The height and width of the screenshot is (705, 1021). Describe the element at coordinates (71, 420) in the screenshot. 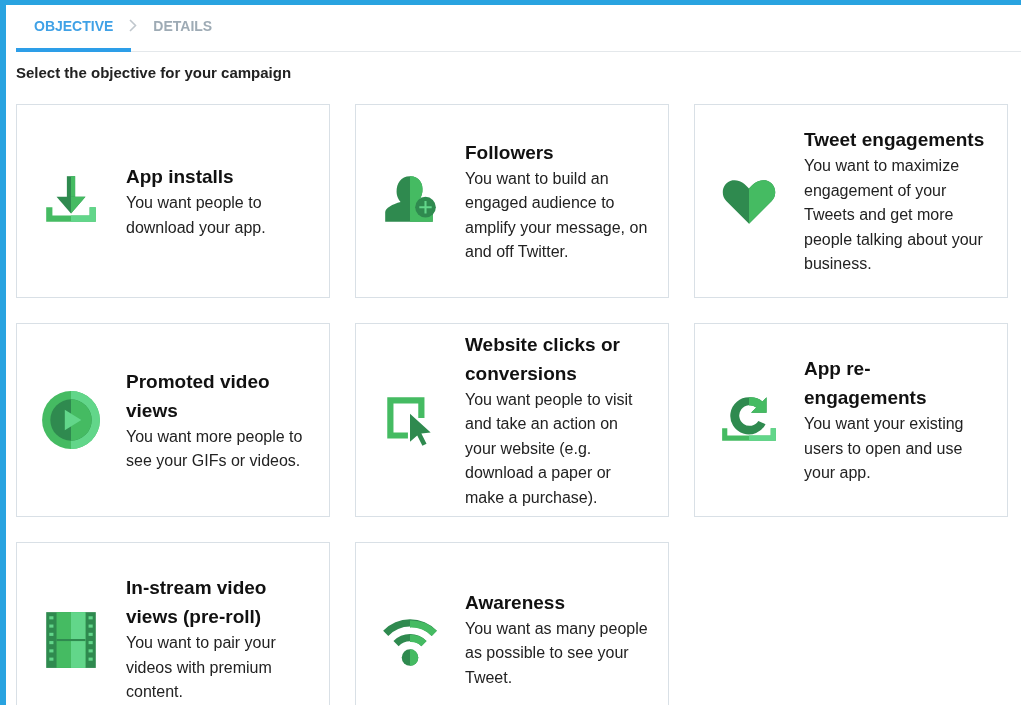

I see `play-icon` at that location.